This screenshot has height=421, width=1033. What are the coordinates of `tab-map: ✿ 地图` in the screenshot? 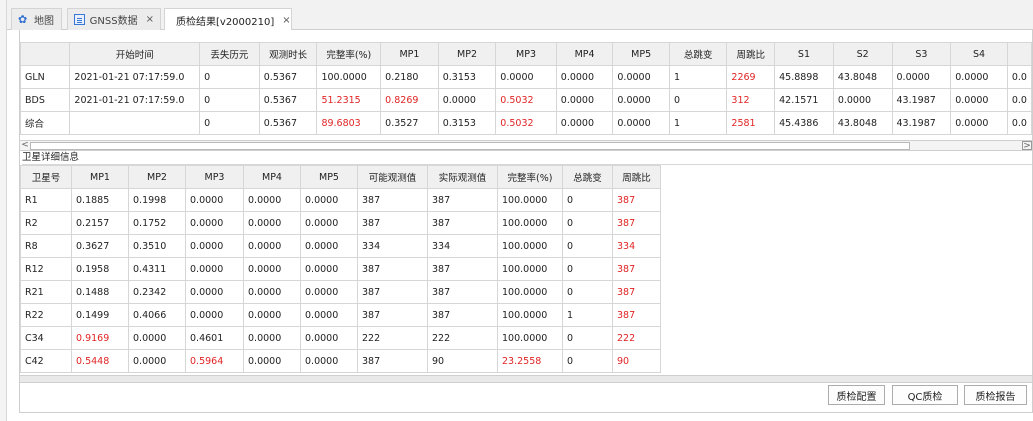 It's located at (36, 19).